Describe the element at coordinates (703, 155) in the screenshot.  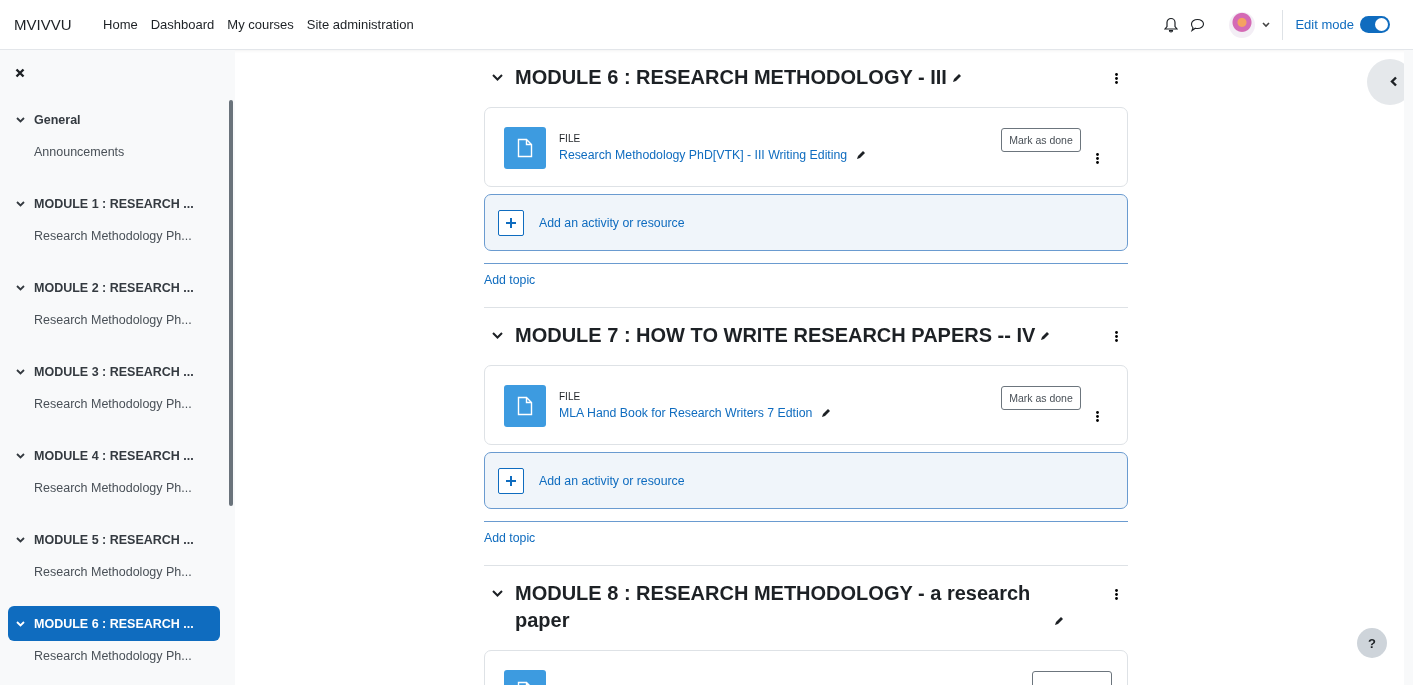
I see `activity-link: Research Methodology PhD[VTK] - III Writing Editing` at that location.